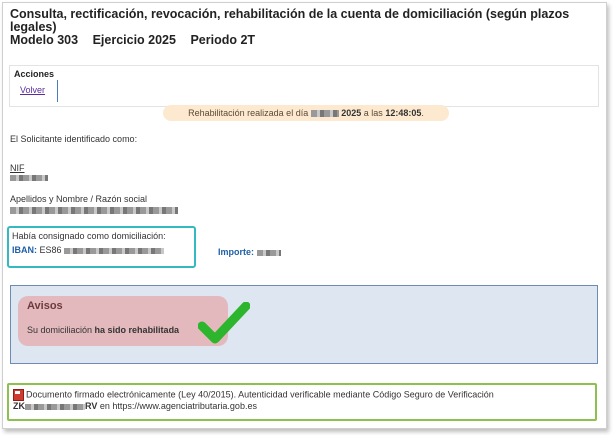 The image size is (613, 435). Describe the element at coordinates (45, 306) in the screenshot. I see `avisos-title: Avisos` at that location.